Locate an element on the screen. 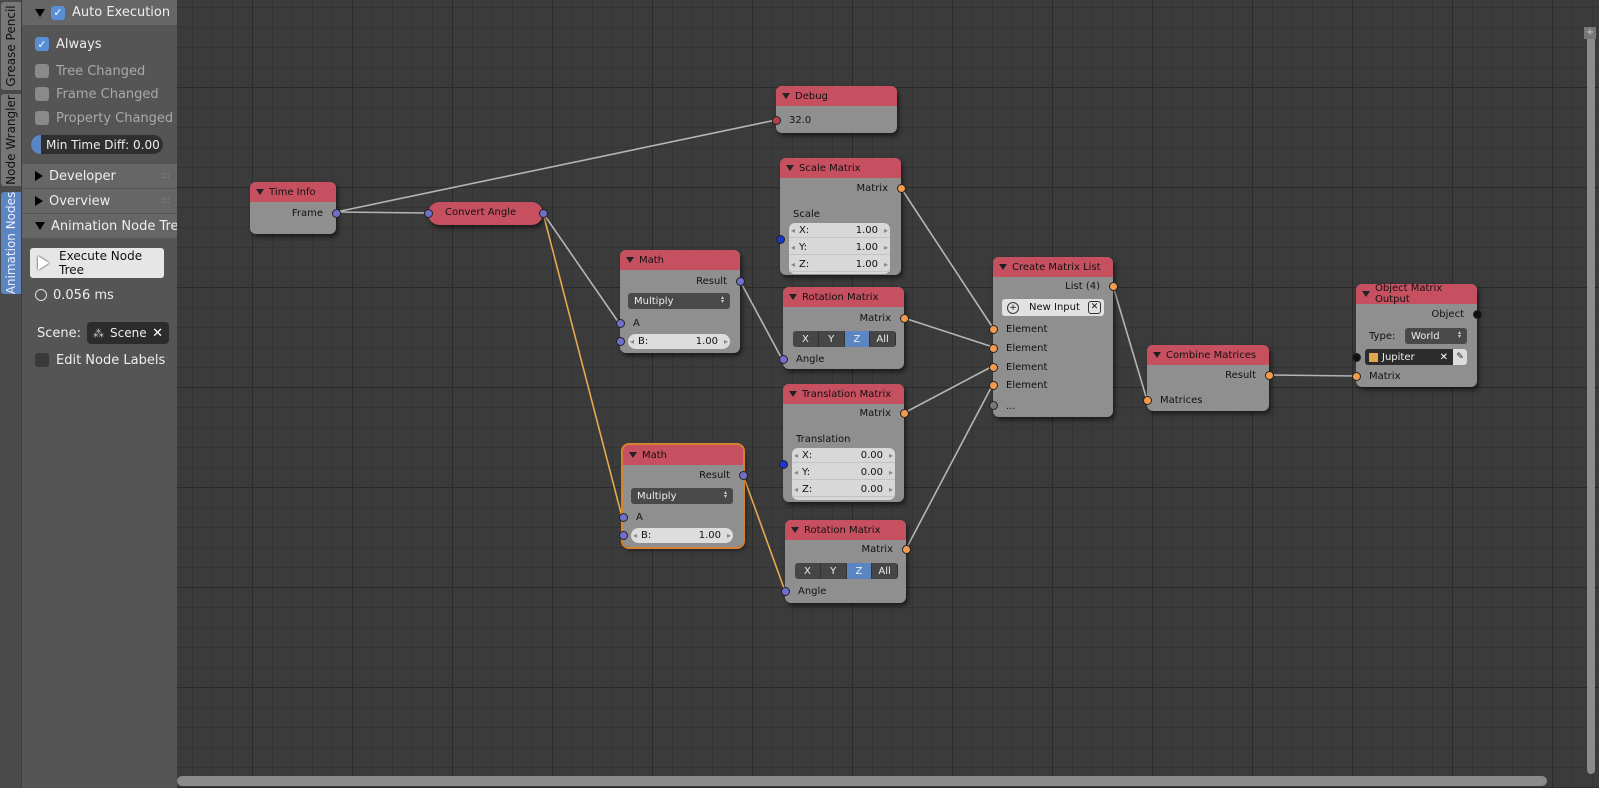 The width and height of the screenshot is (1599, 788). frame-output-socket is located at coordinates (336, 213).